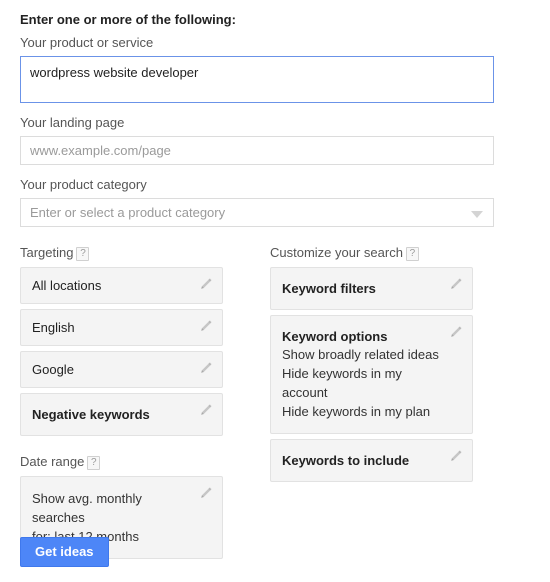 This screenshot has width=550, height=582. Describe the element at coordinates (53, 327) in the screenshot. I see `targeting-card-title: English` at that location.